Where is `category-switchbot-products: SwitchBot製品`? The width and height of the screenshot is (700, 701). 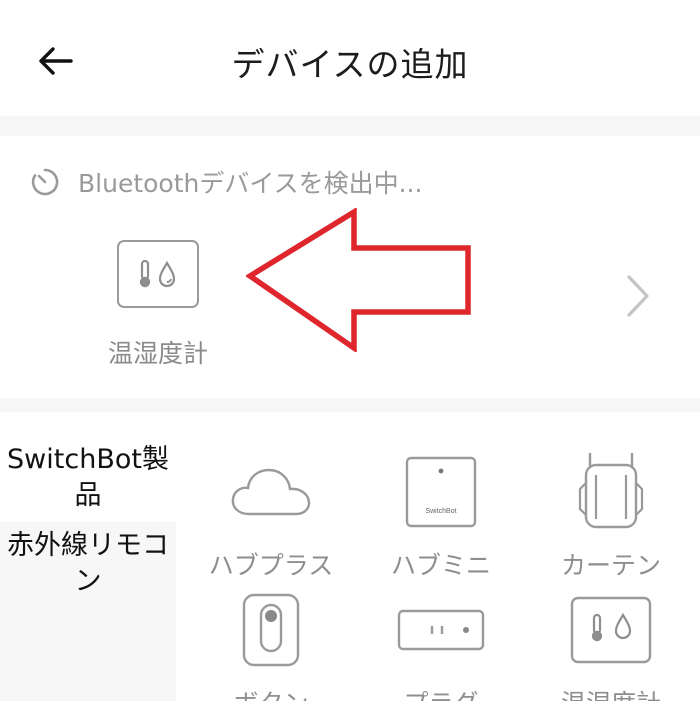
category-switchbot-products: SwitchBot製品 is located at coordinates (88, 477).